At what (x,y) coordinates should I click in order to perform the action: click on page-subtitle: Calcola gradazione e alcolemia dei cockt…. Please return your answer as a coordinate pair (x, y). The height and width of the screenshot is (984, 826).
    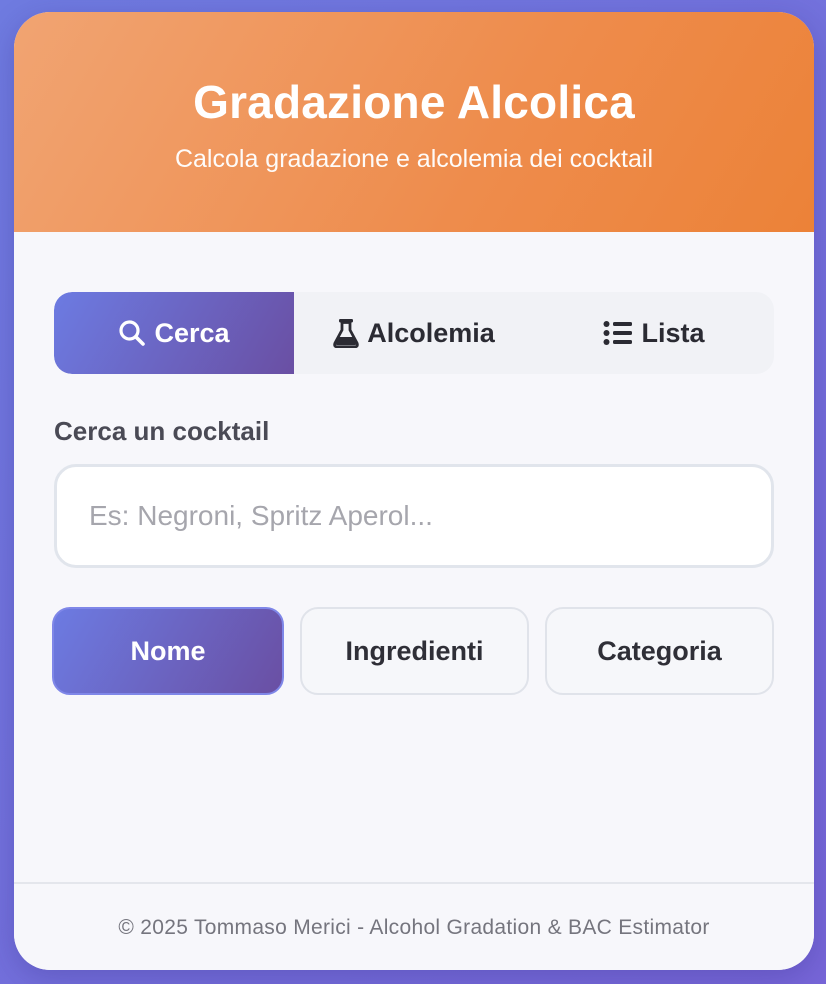
    Looking at the image, I should click on (414, 159).